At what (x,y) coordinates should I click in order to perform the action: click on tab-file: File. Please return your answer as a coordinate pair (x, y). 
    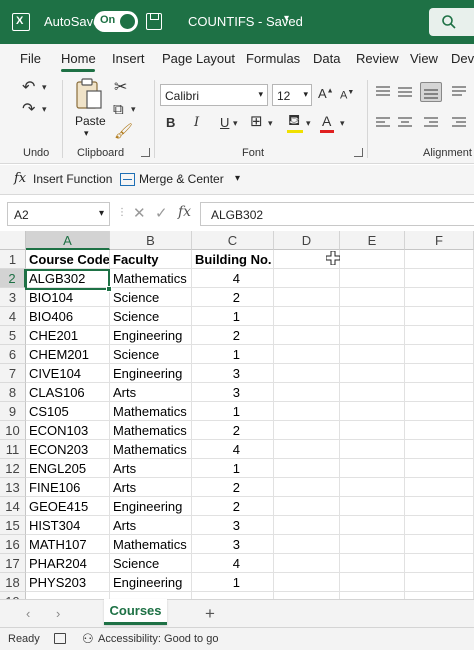
    Looking at the image, I should click on (30, 58).